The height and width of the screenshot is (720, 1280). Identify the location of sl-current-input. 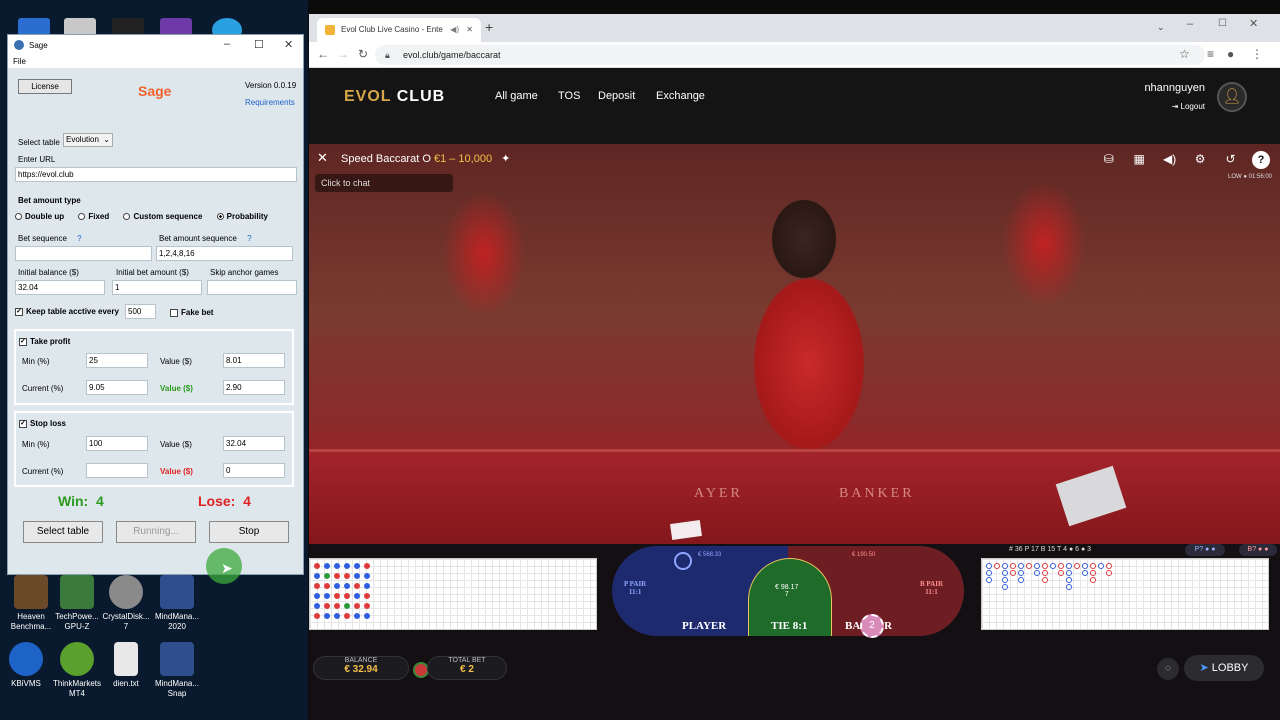
(117, 470).